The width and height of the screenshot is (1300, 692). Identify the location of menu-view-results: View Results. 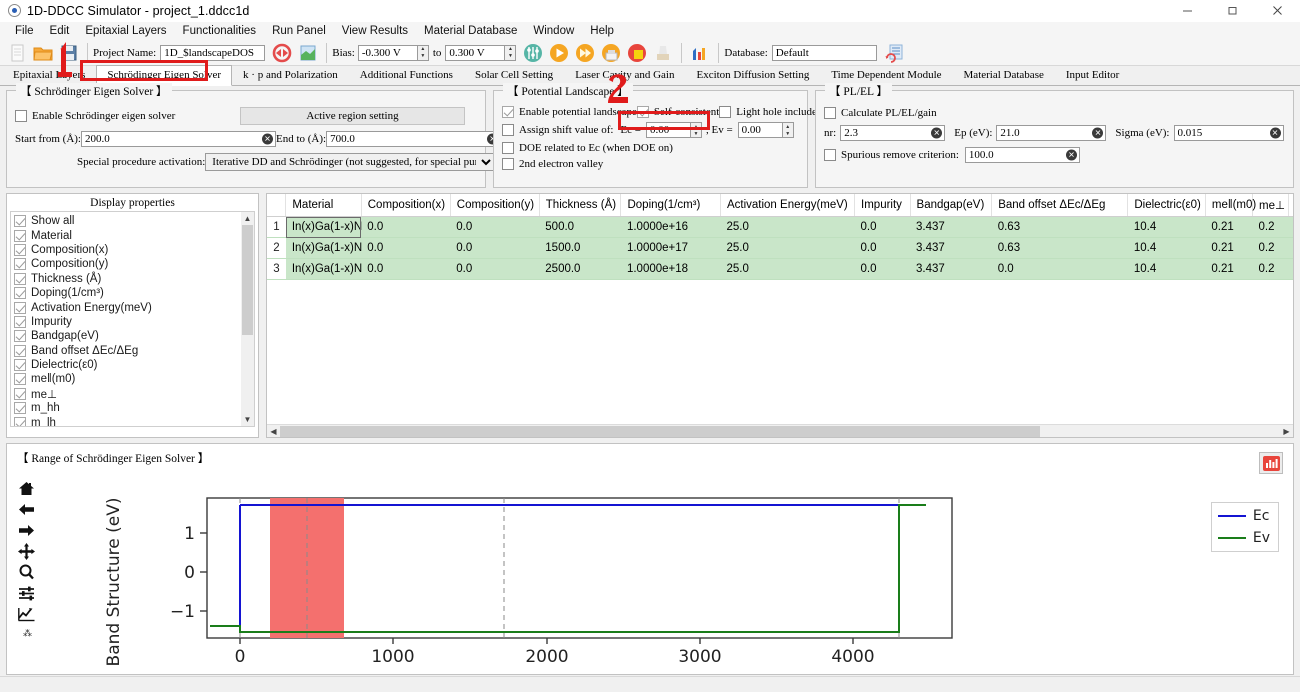
(375, 31).